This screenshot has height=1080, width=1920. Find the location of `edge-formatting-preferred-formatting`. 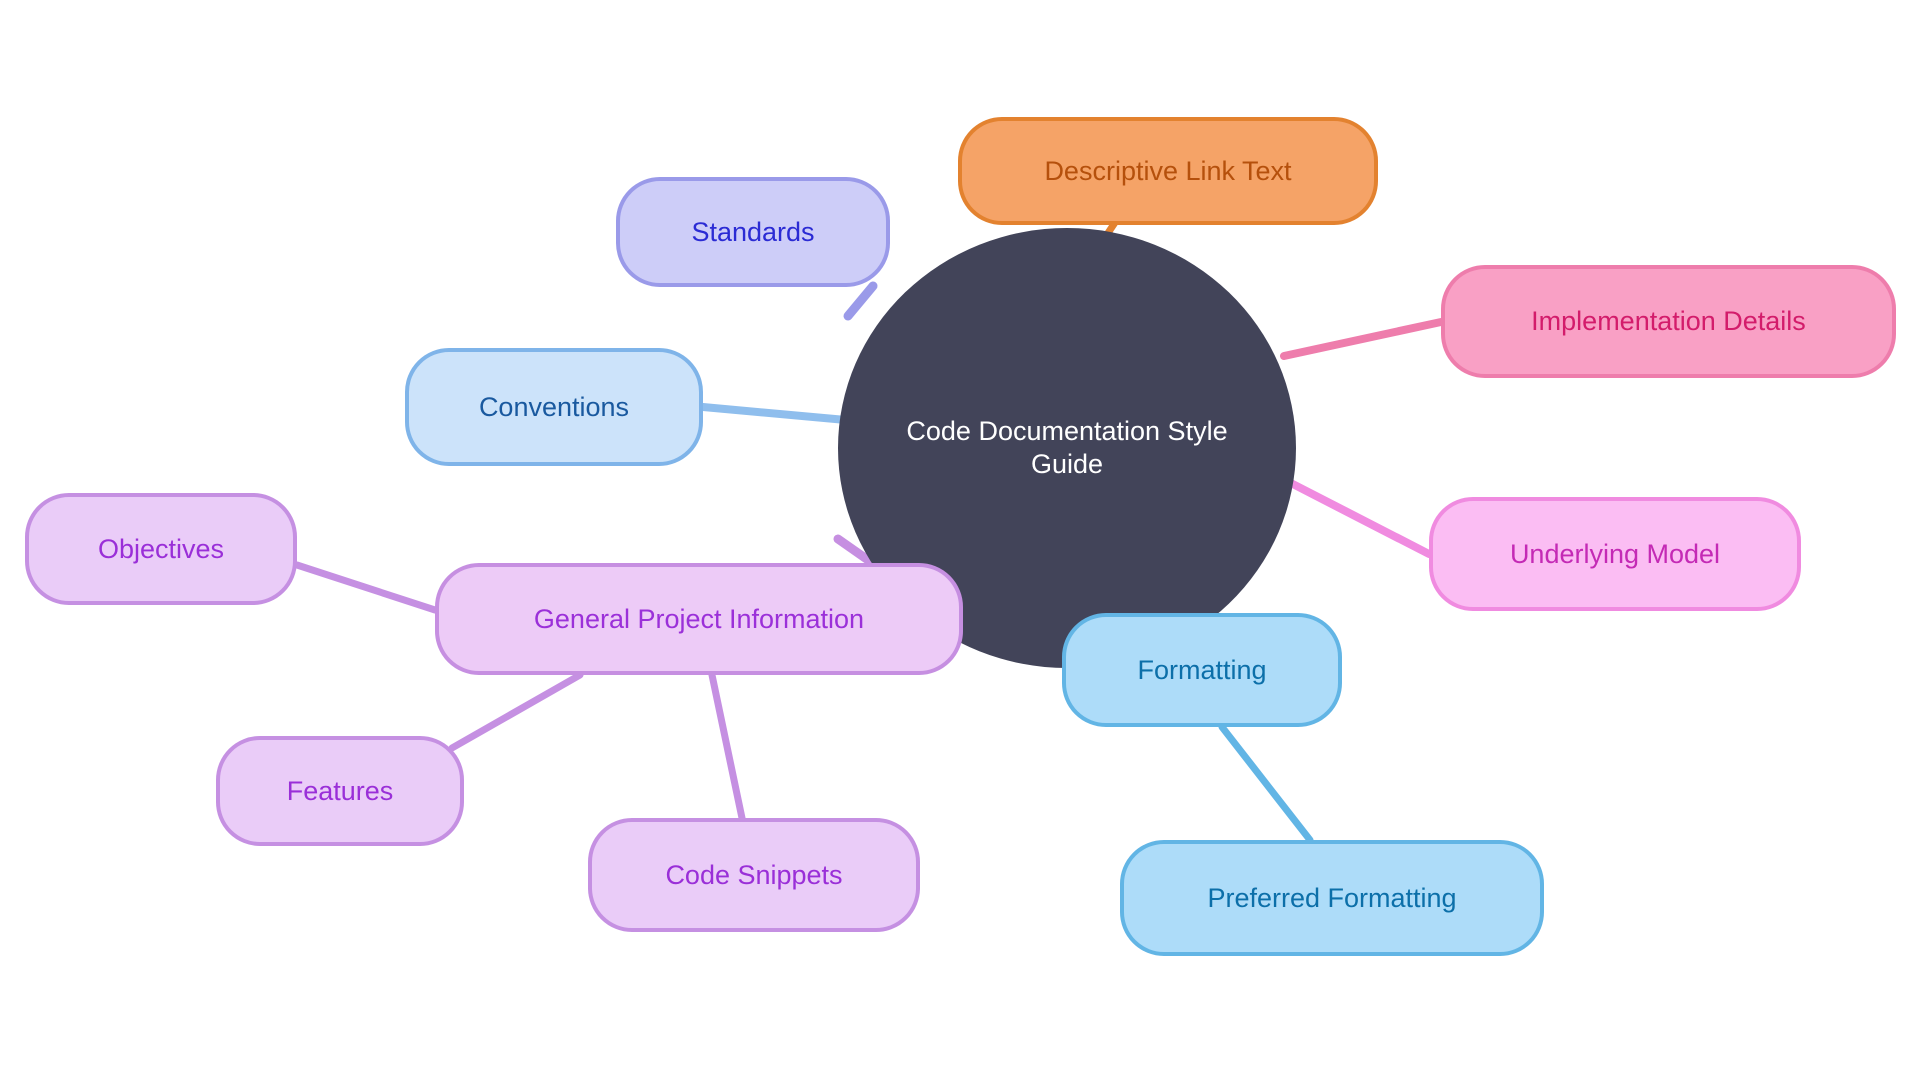

edge-formatting-preferred-formatting is located at coordinates (1266, 783).